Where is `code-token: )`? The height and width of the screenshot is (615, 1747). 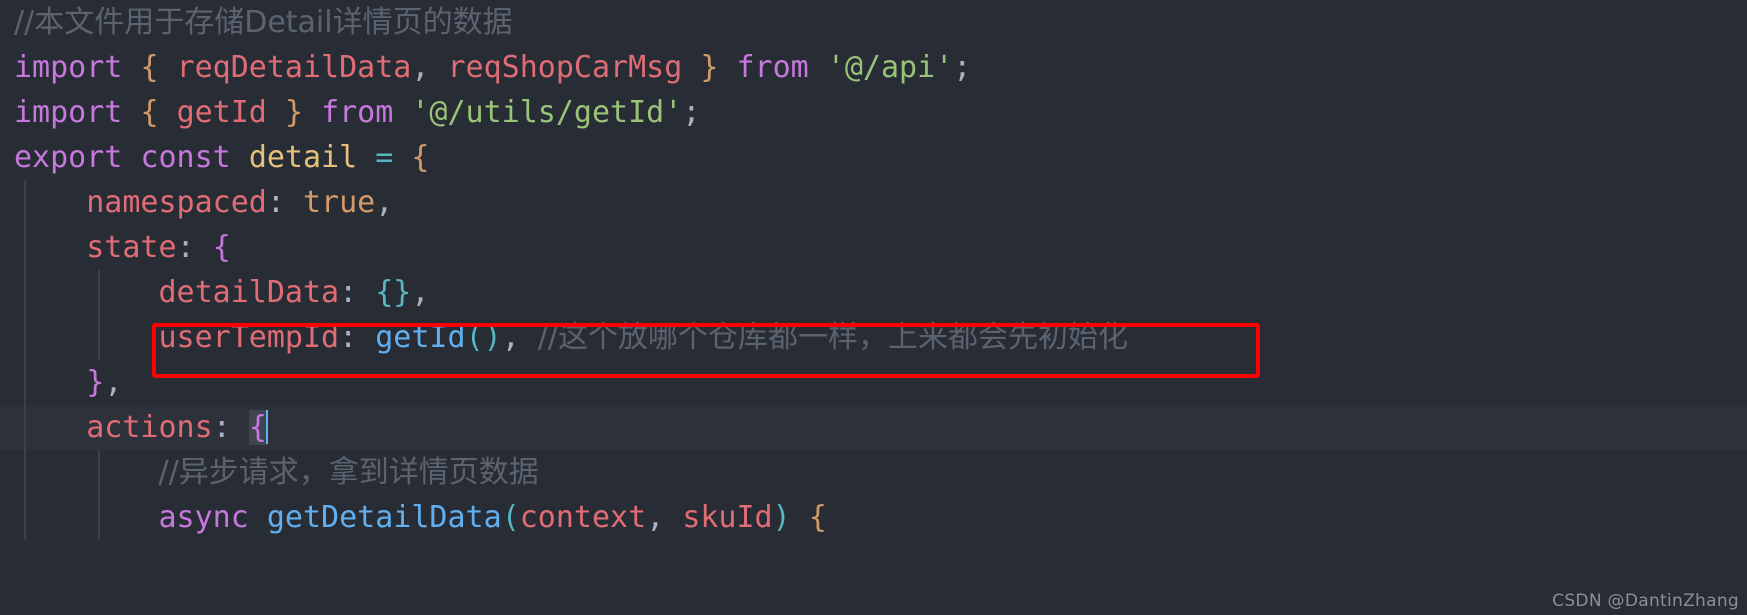
code-token: ) is located at coordinates (781, 517).